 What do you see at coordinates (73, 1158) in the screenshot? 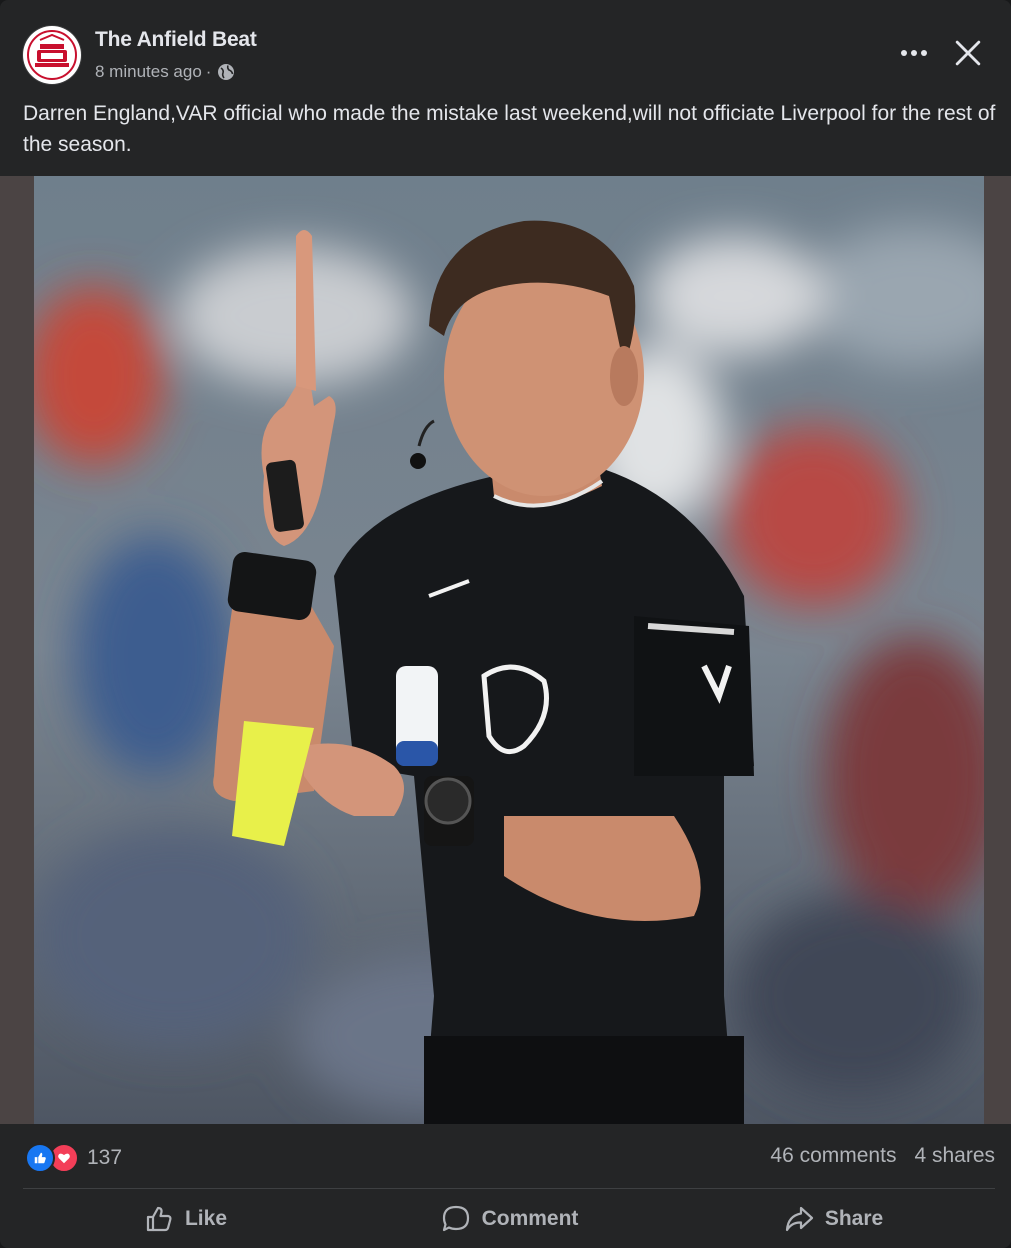
I see `reactions-summary: 137` at bounding box center [73, 1158].